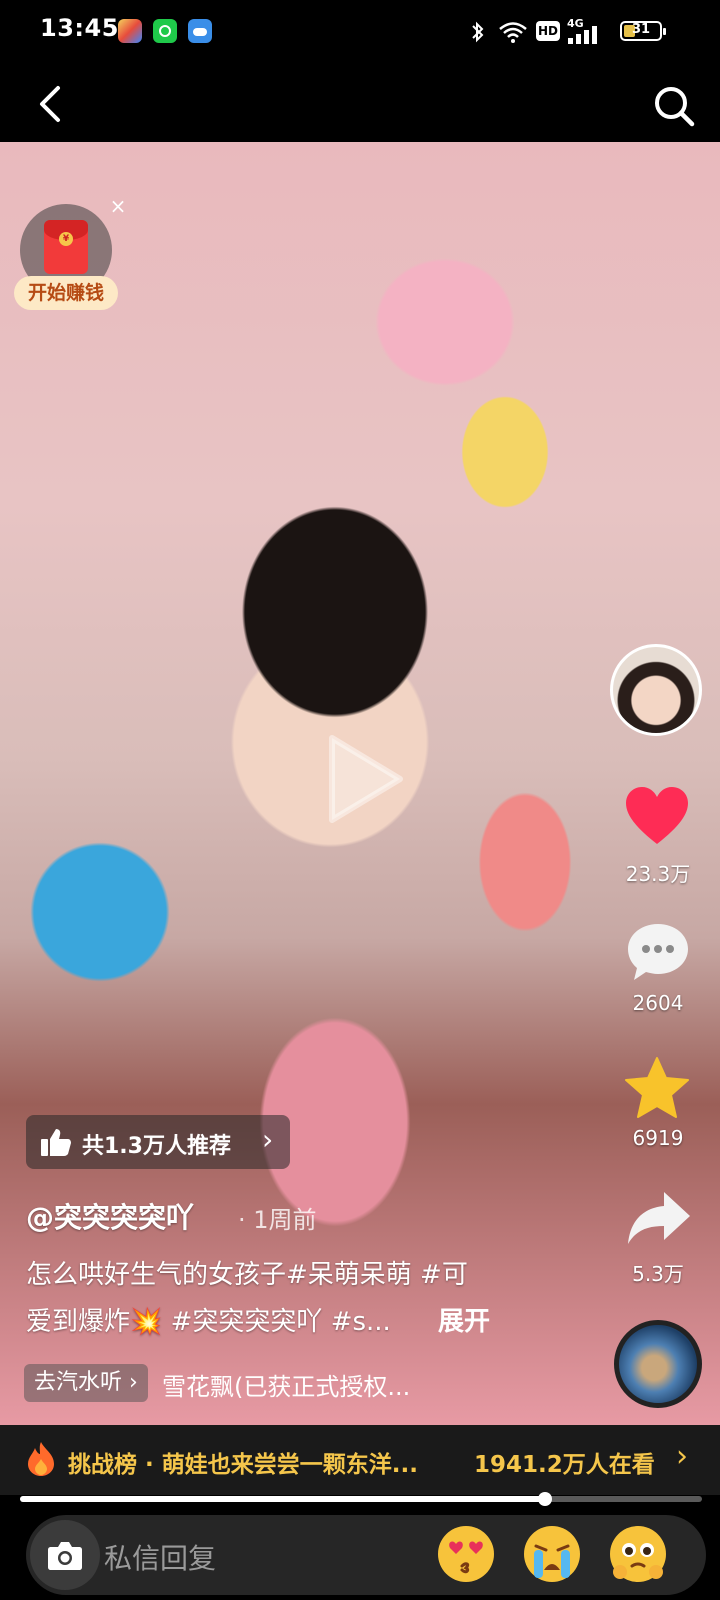  I want to click on close-icon: ×, so click(118, 206).